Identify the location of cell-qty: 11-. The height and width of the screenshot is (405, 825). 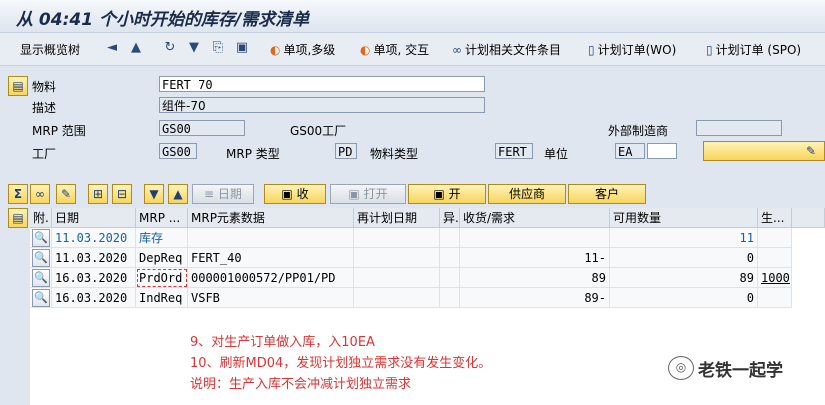
(535, 258).